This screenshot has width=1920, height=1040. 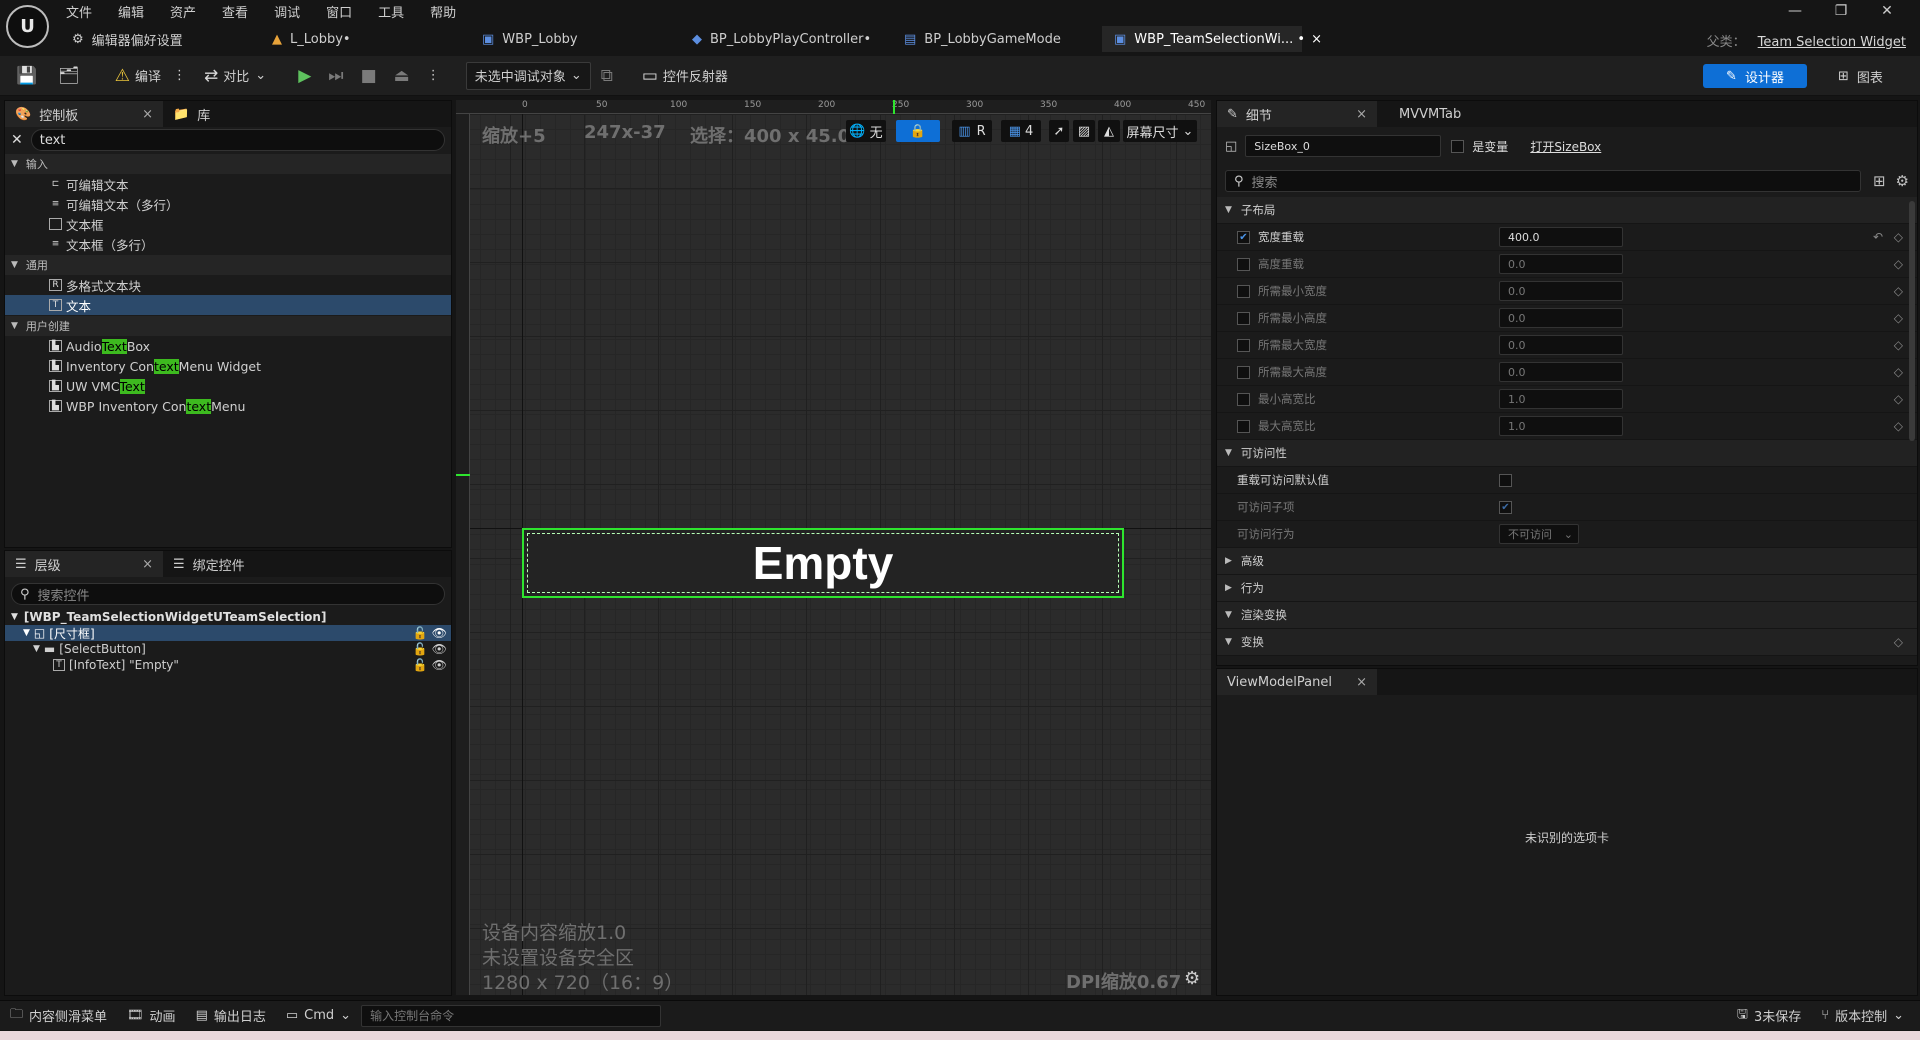 I want to click on tab-viewmodel-panel: ViewModelPanel ×, so click(x=1297, y=682).